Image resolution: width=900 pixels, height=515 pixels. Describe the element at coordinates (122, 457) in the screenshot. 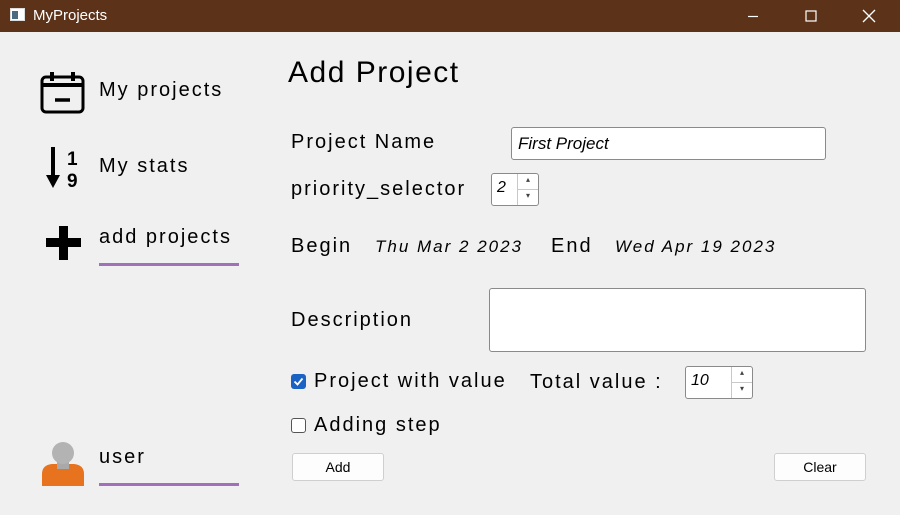

I see `sidebar-item-label: user` at that location.